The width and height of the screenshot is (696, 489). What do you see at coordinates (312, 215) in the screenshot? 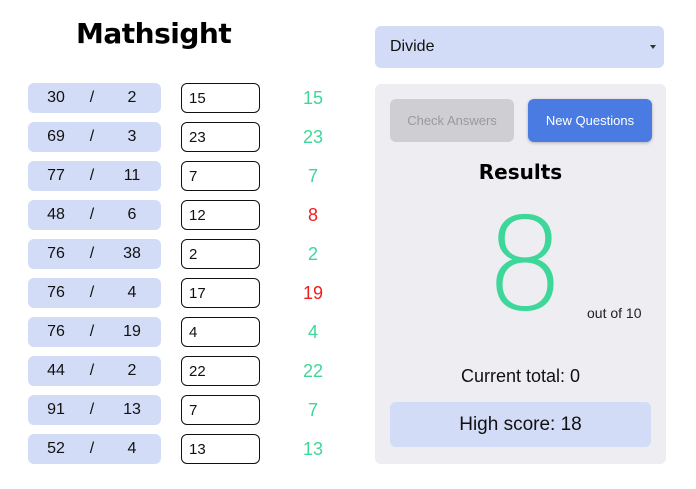
I see `correct-answer: 8` at bounding box center [312, 215].